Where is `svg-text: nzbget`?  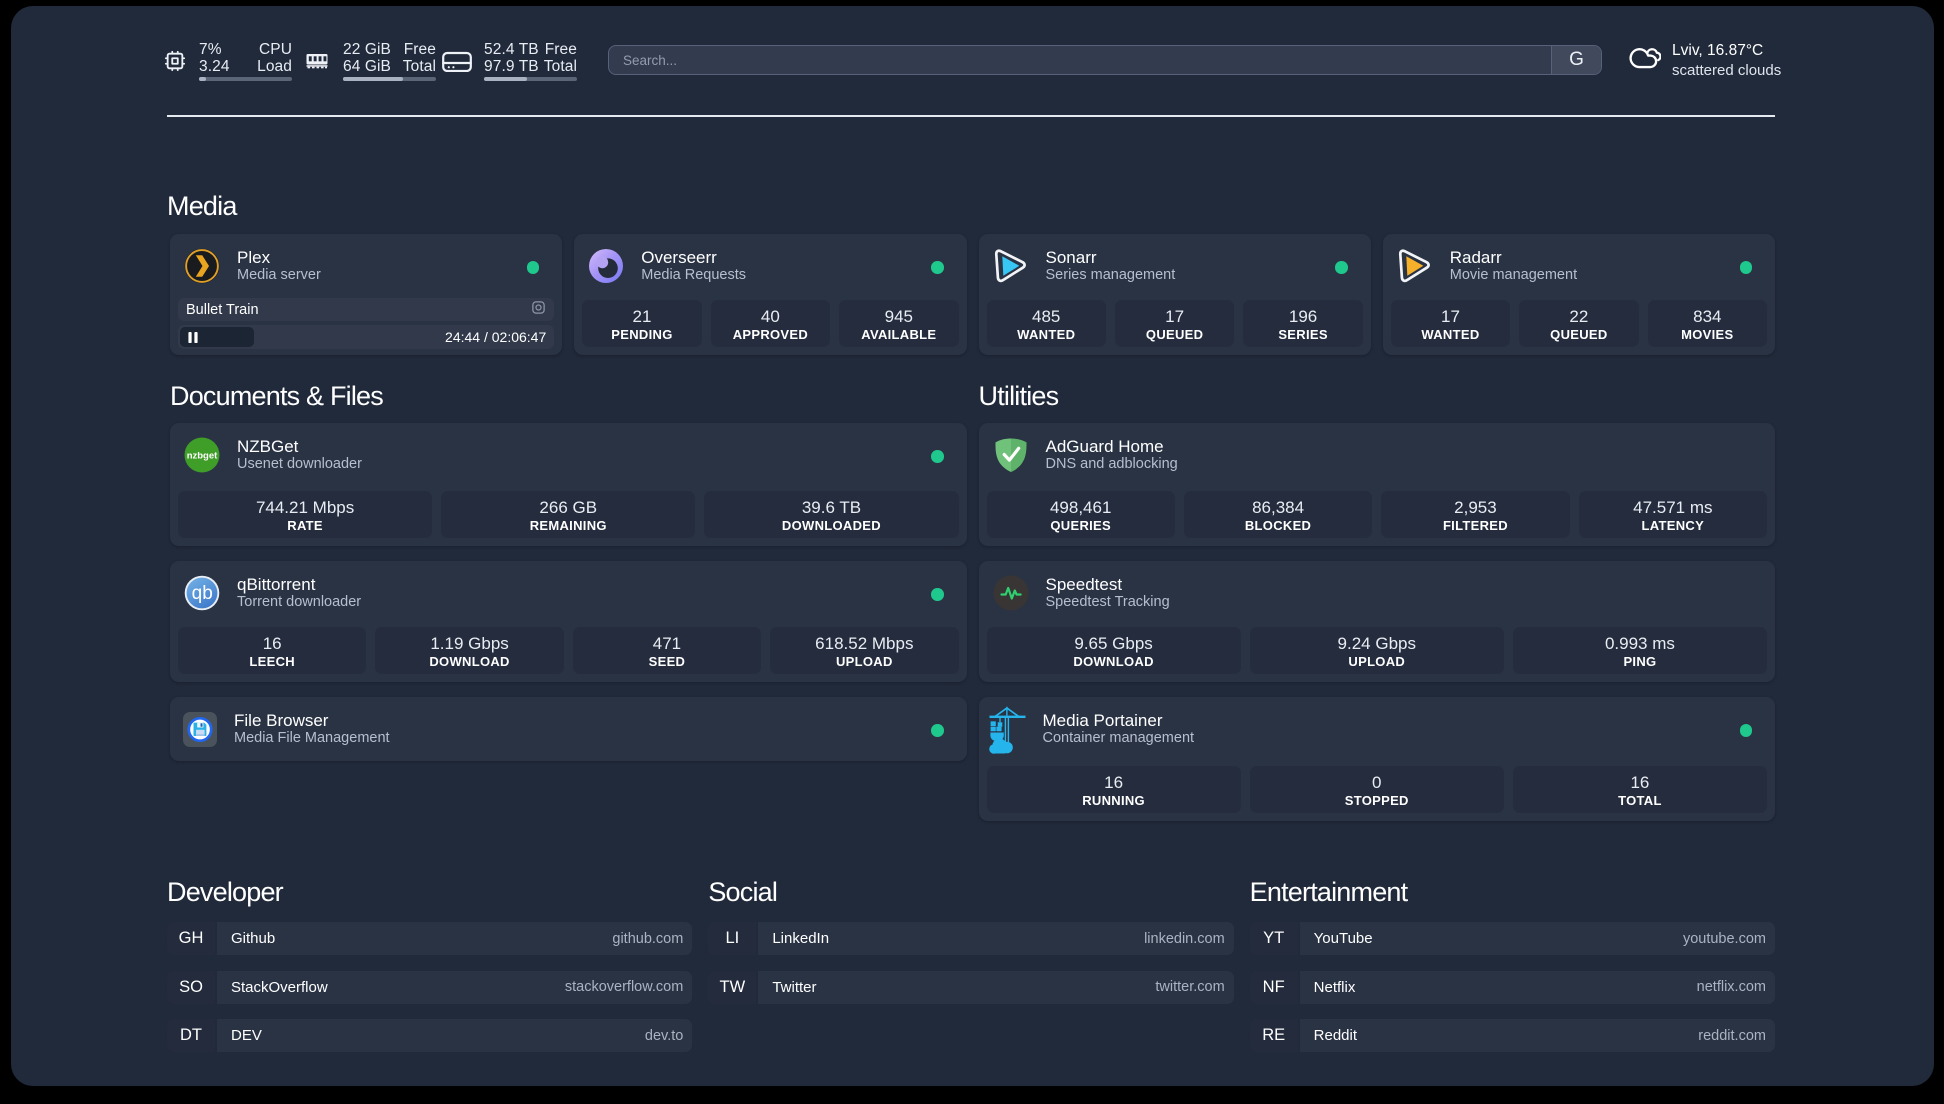 svg-text: nzbget is located at coordinates (202, 456).